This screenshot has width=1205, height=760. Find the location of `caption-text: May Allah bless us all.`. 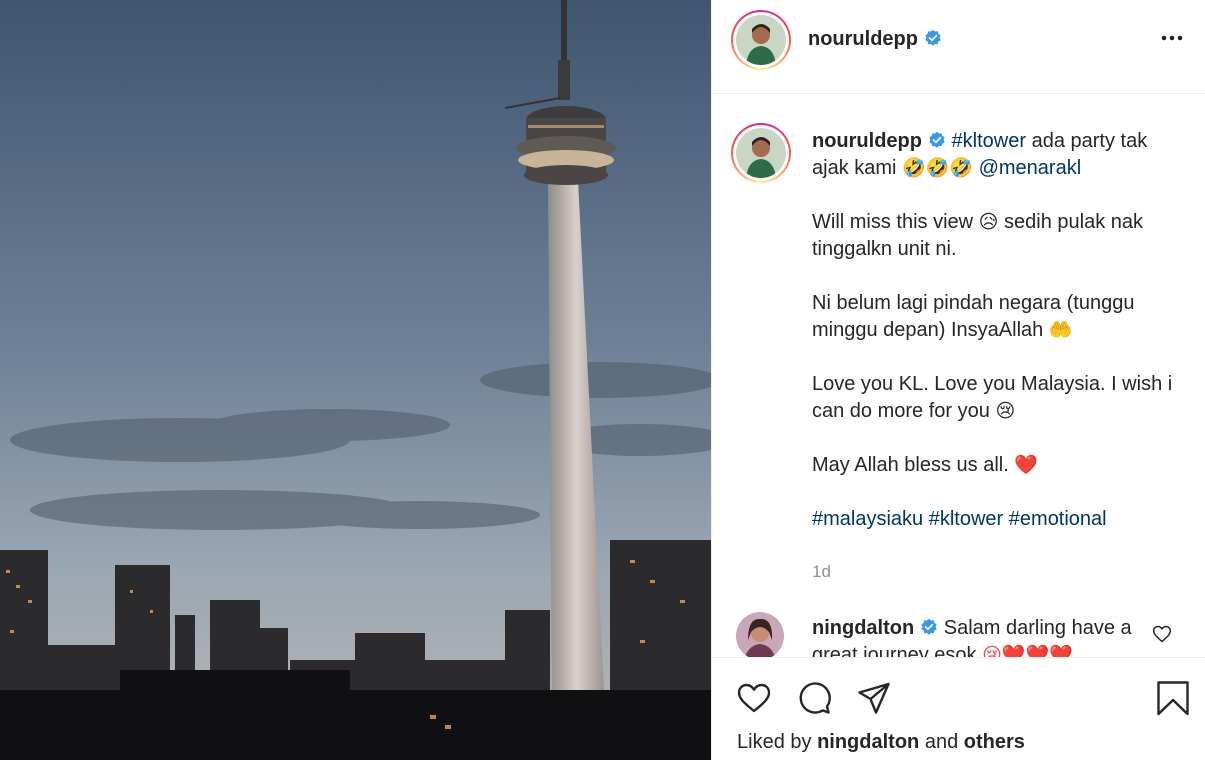

caption-text: May Allah bless us all. is located at coordinates (913, 465).